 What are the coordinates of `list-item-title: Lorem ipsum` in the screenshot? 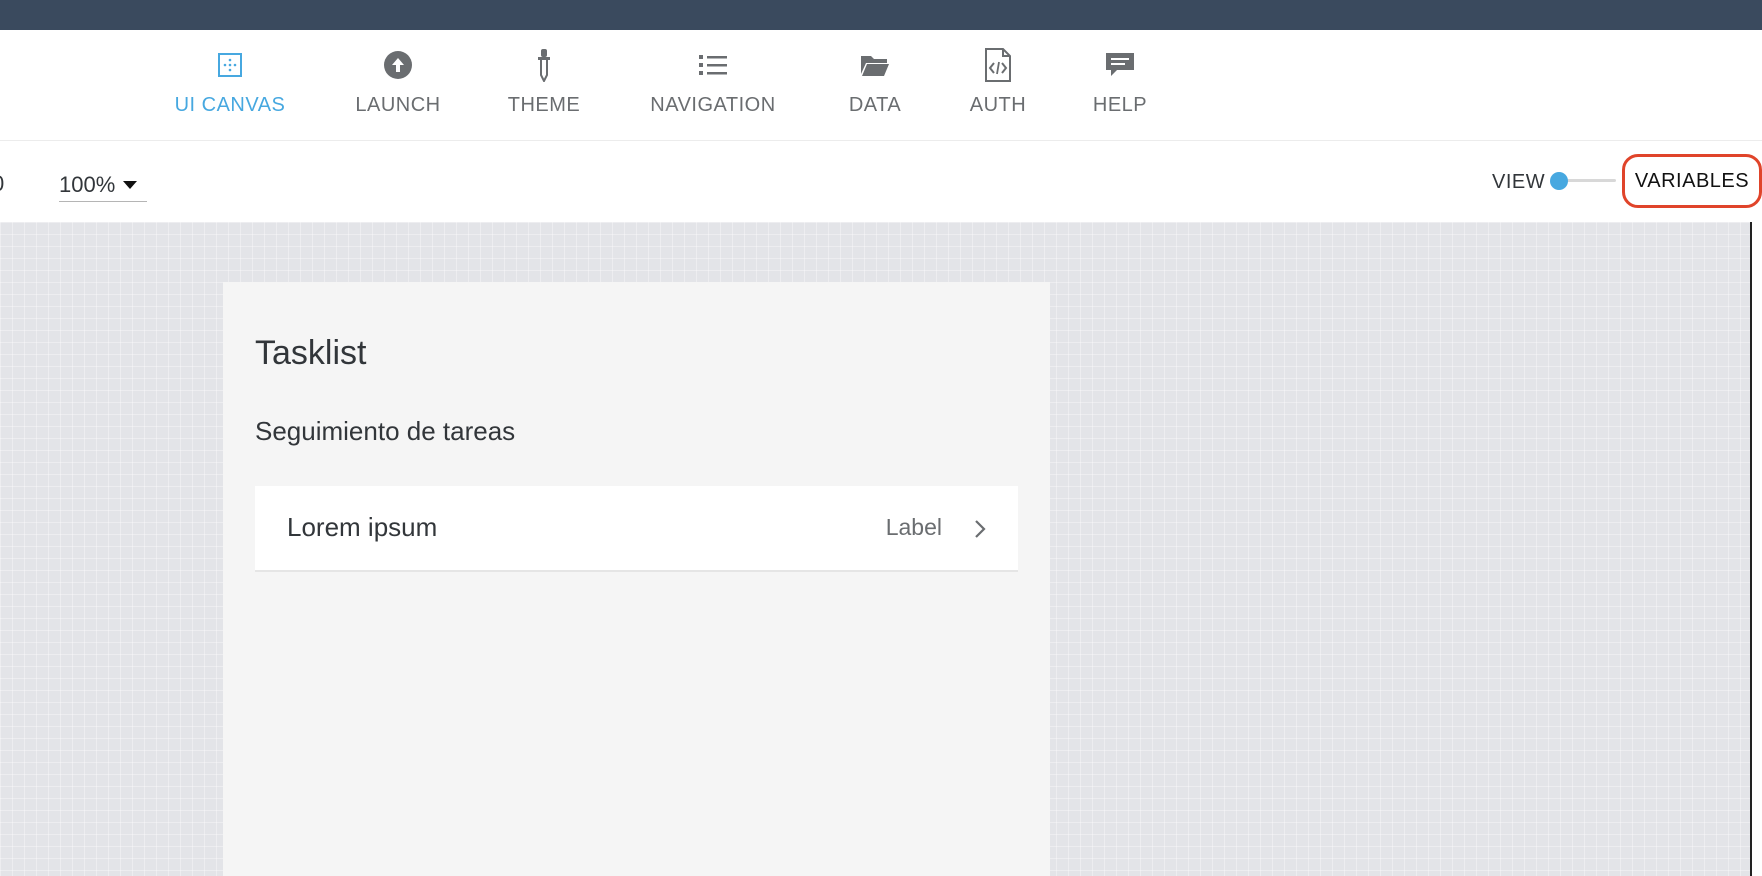 It's located at (362, 527).